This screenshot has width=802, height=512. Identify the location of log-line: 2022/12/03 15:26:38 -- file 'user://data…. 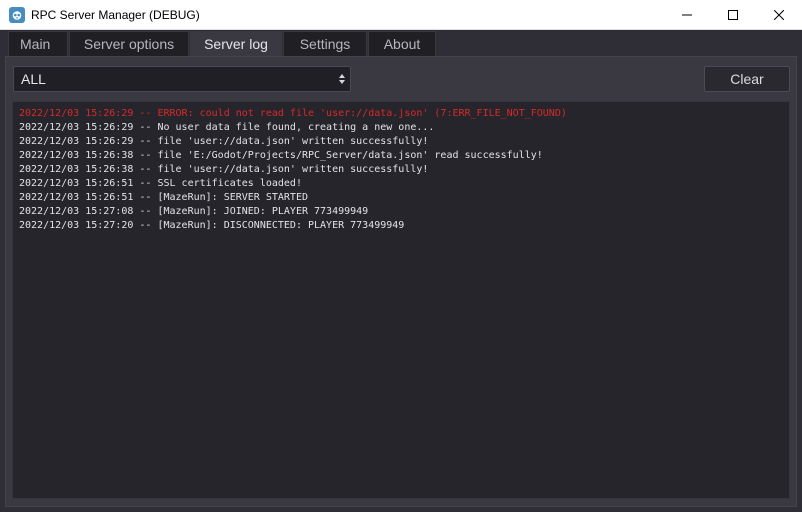
(224, 169).